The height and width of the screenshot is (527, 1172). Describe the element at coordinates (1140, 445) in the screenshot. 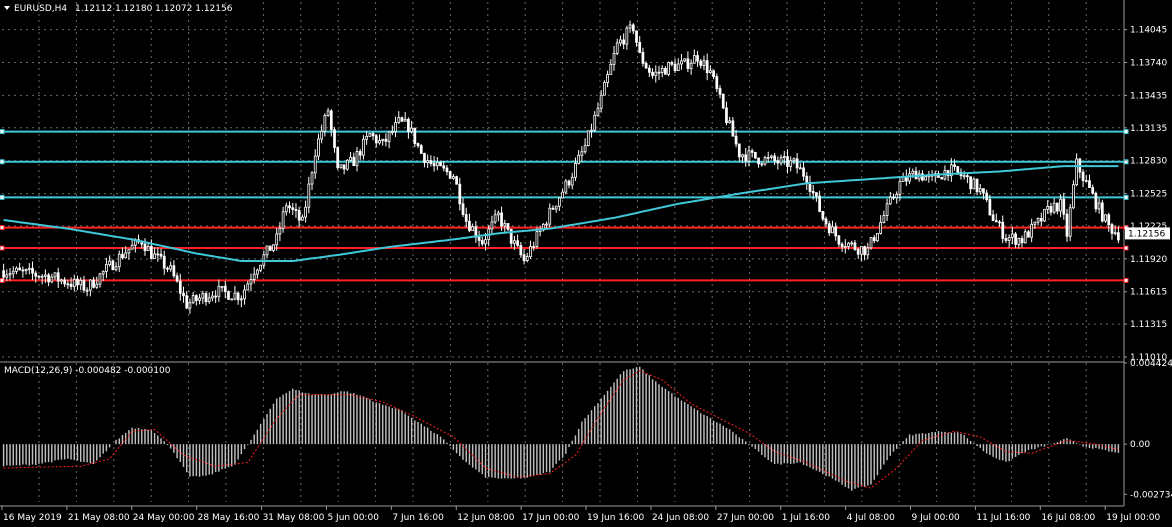

I see `macd-tick-label: 0.00` at that location.